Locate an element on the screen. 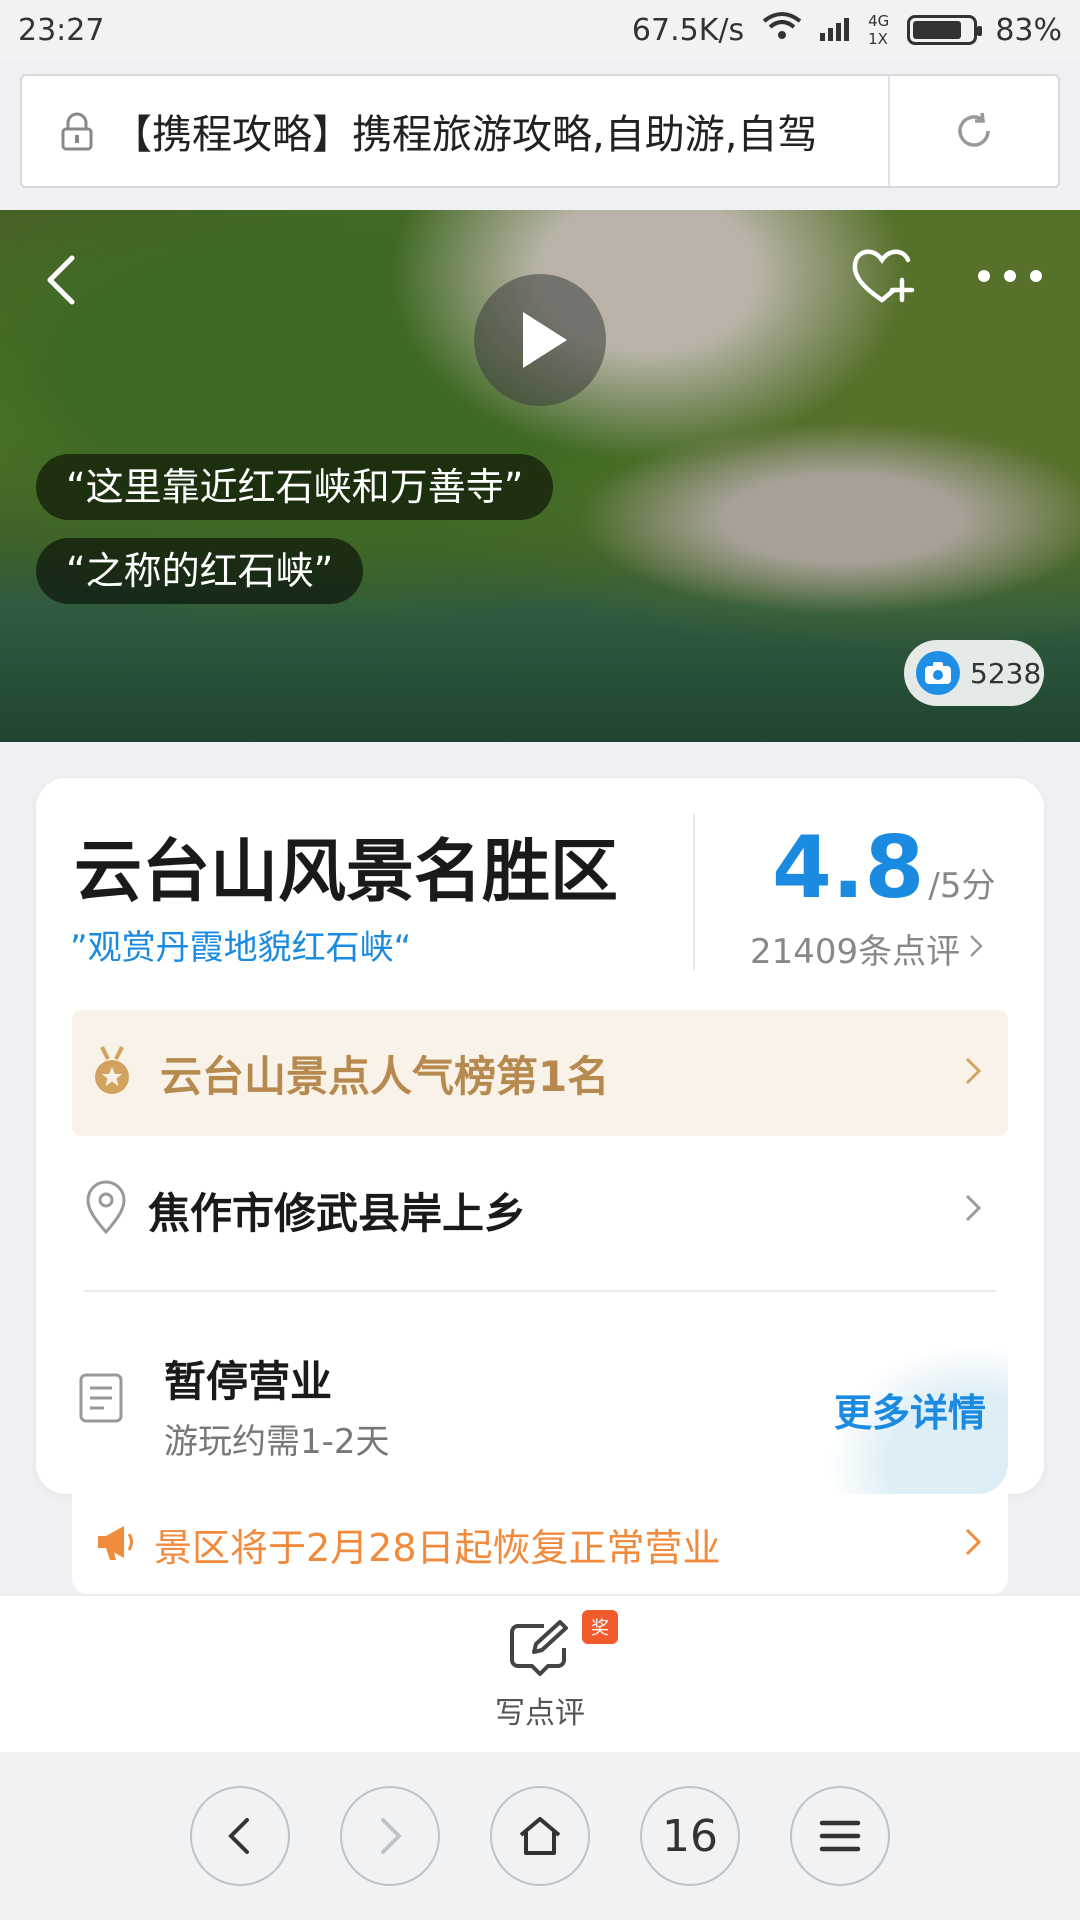 The width and height of the screenshot is (1080, 1920). network-speed: 67.5K/s is located at coordinates (688, 30).